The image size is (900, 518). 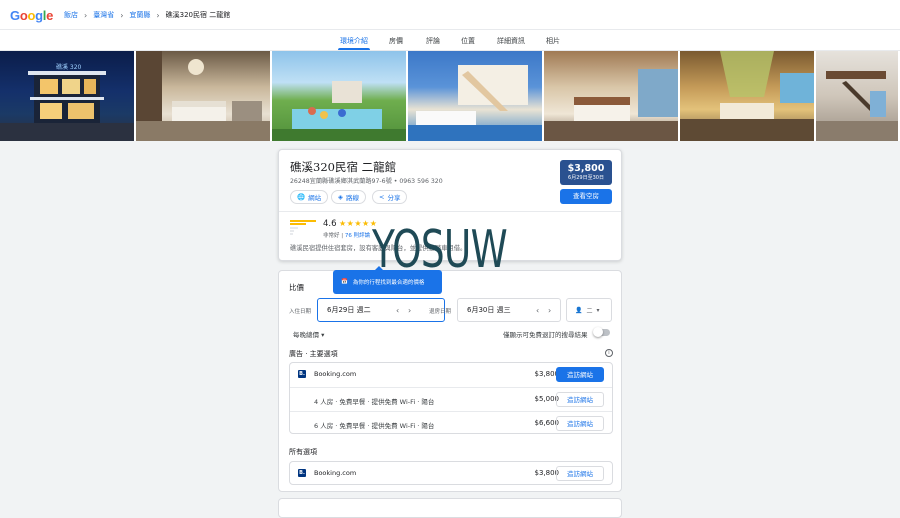 What do you see at coordinates (331, 236) in the screenshot?
I see `rating-label: 非常好` at bounding box center [331, 236].